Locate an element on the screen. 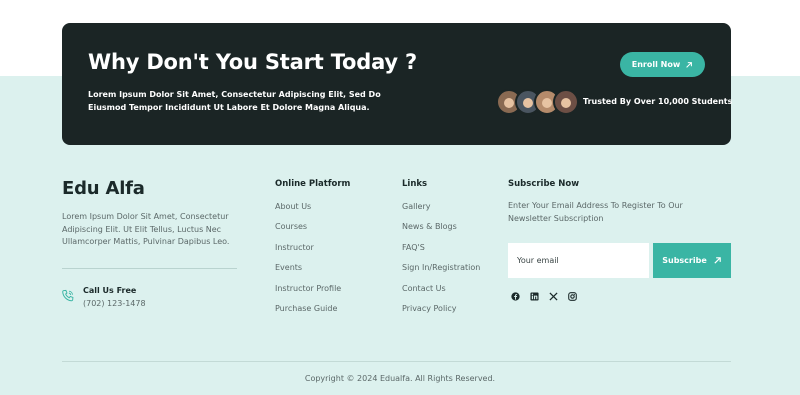  phone-number: (702) 123-1478 is located at coordinates (114, 303).